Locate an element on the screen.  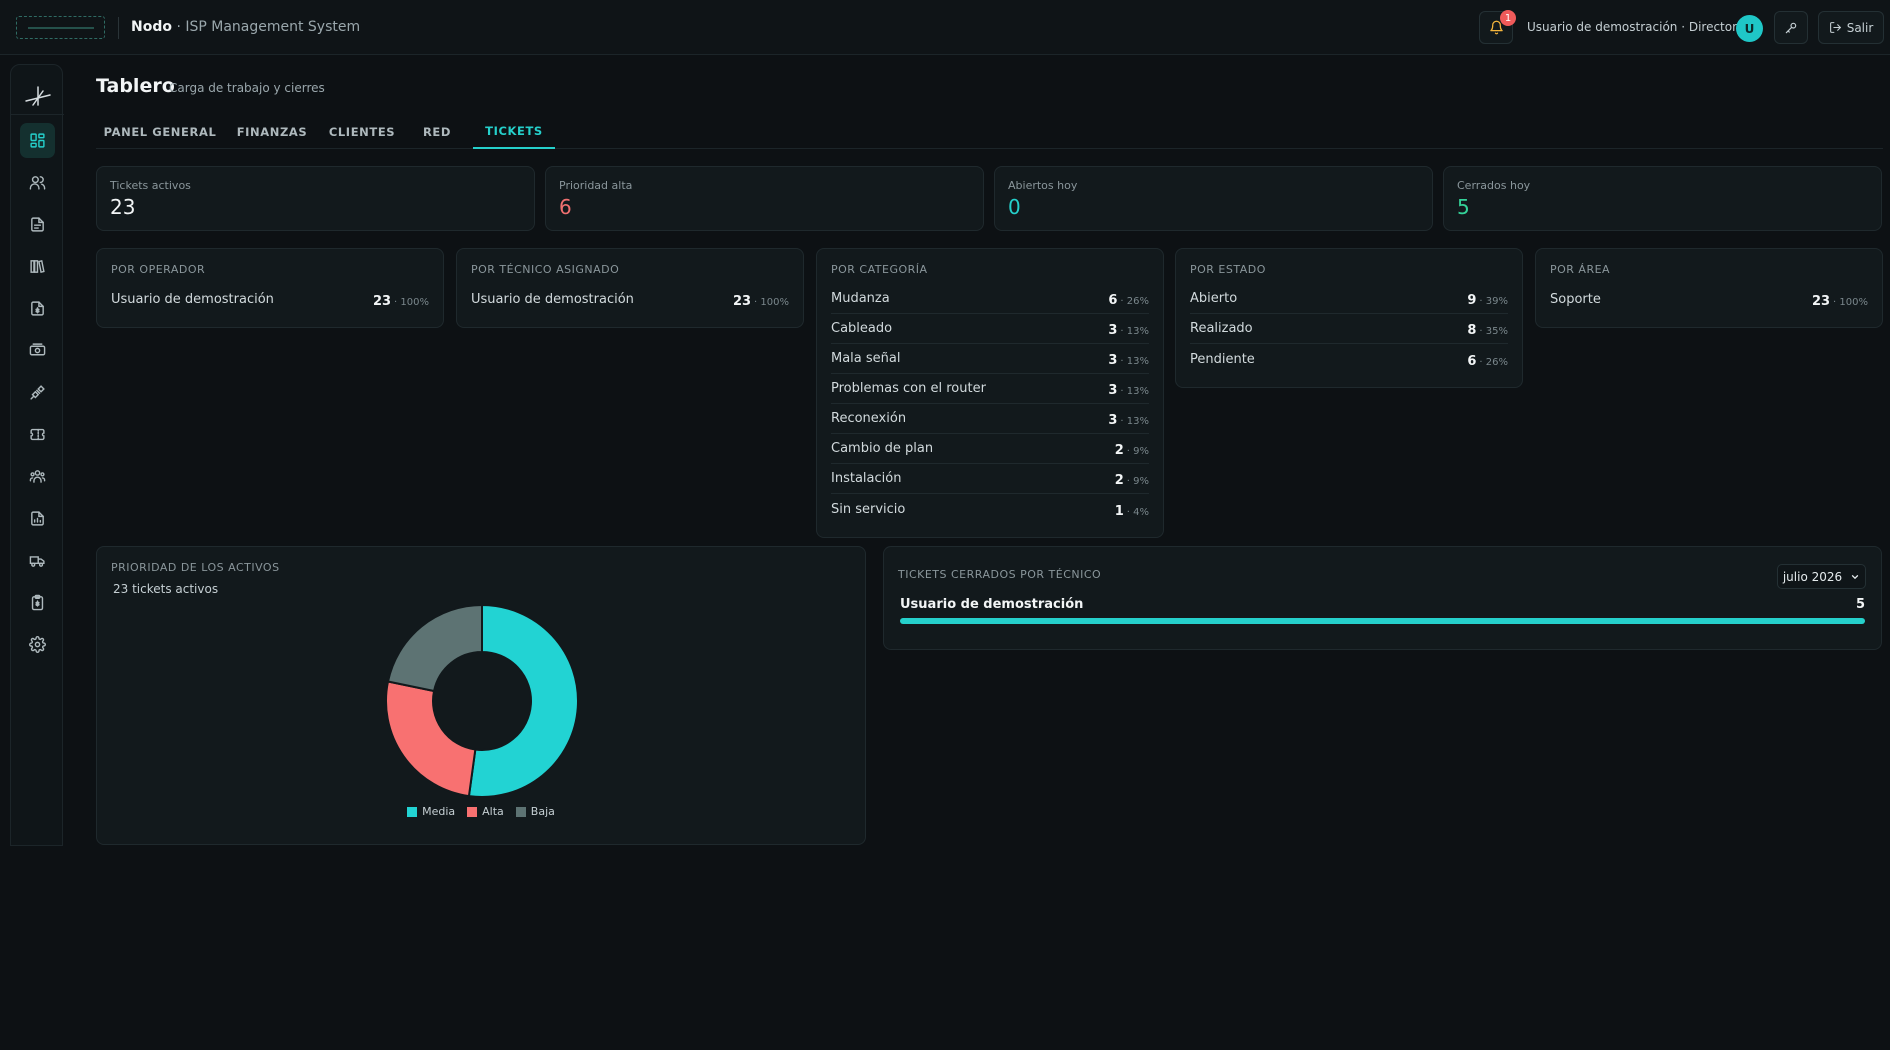
list-item: Abierto 9 · 39% is located at coordinates (1349, 299).